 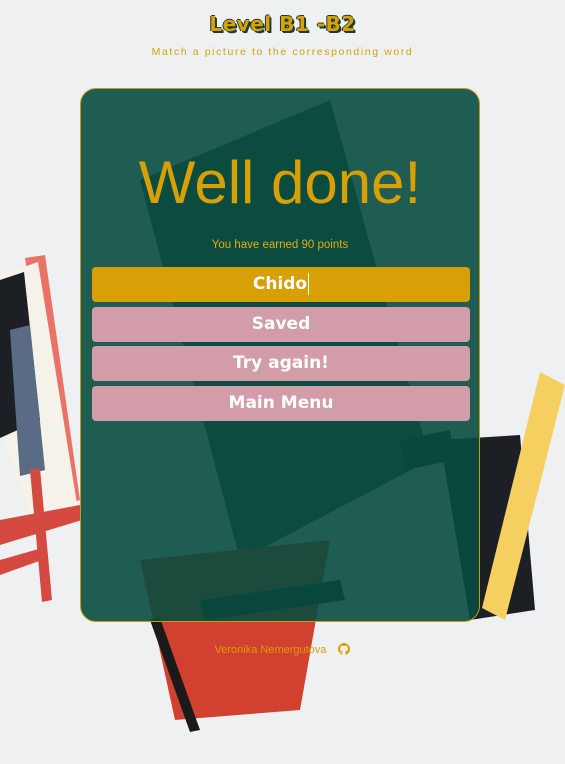 What do you see at coordinates (309, 284) in the screenshot?
I see `text-caret` at bounding box center [309, 284].